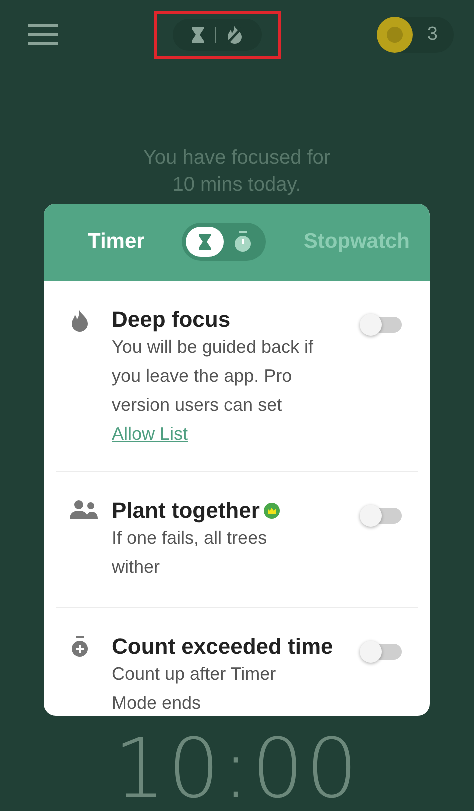  Describe the element at coordinates (116, 242) in the screenshot. I see `mode-tab: Timer` at that location.